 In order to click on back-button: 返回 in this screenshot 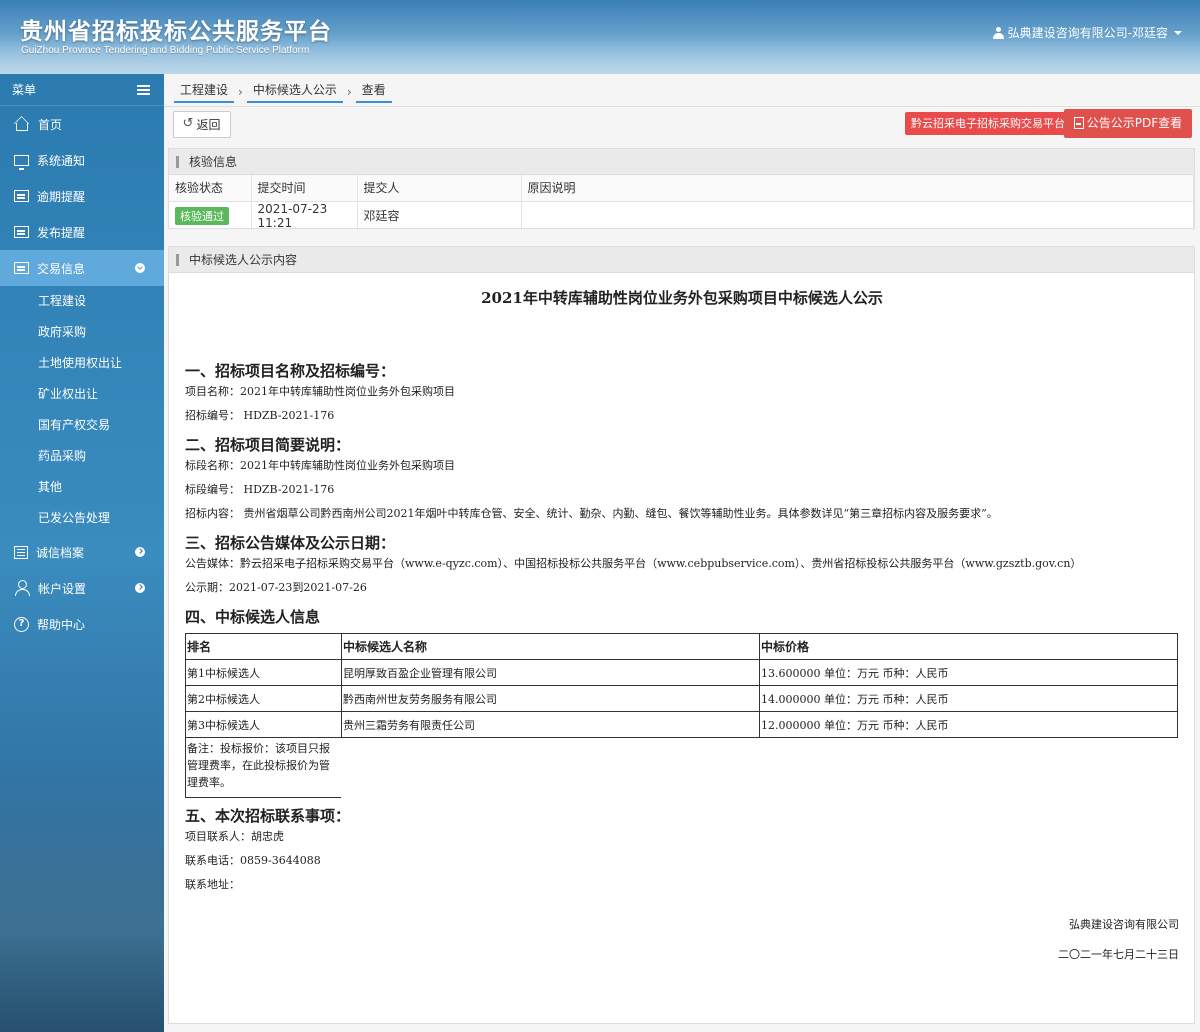, I will do `click(202, 124)`.